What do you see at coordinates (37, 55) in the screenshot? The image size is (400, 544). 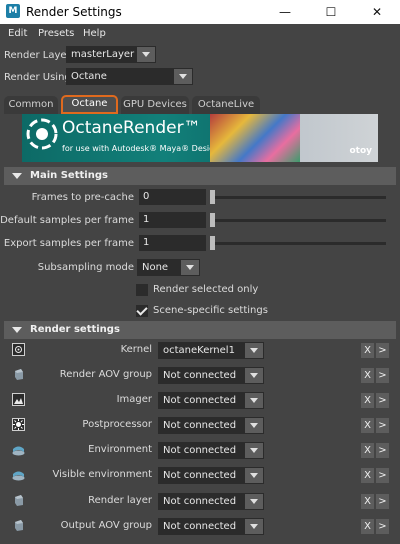 I see `render-layer-label: Render Layer` at bounding box center [37, 55].